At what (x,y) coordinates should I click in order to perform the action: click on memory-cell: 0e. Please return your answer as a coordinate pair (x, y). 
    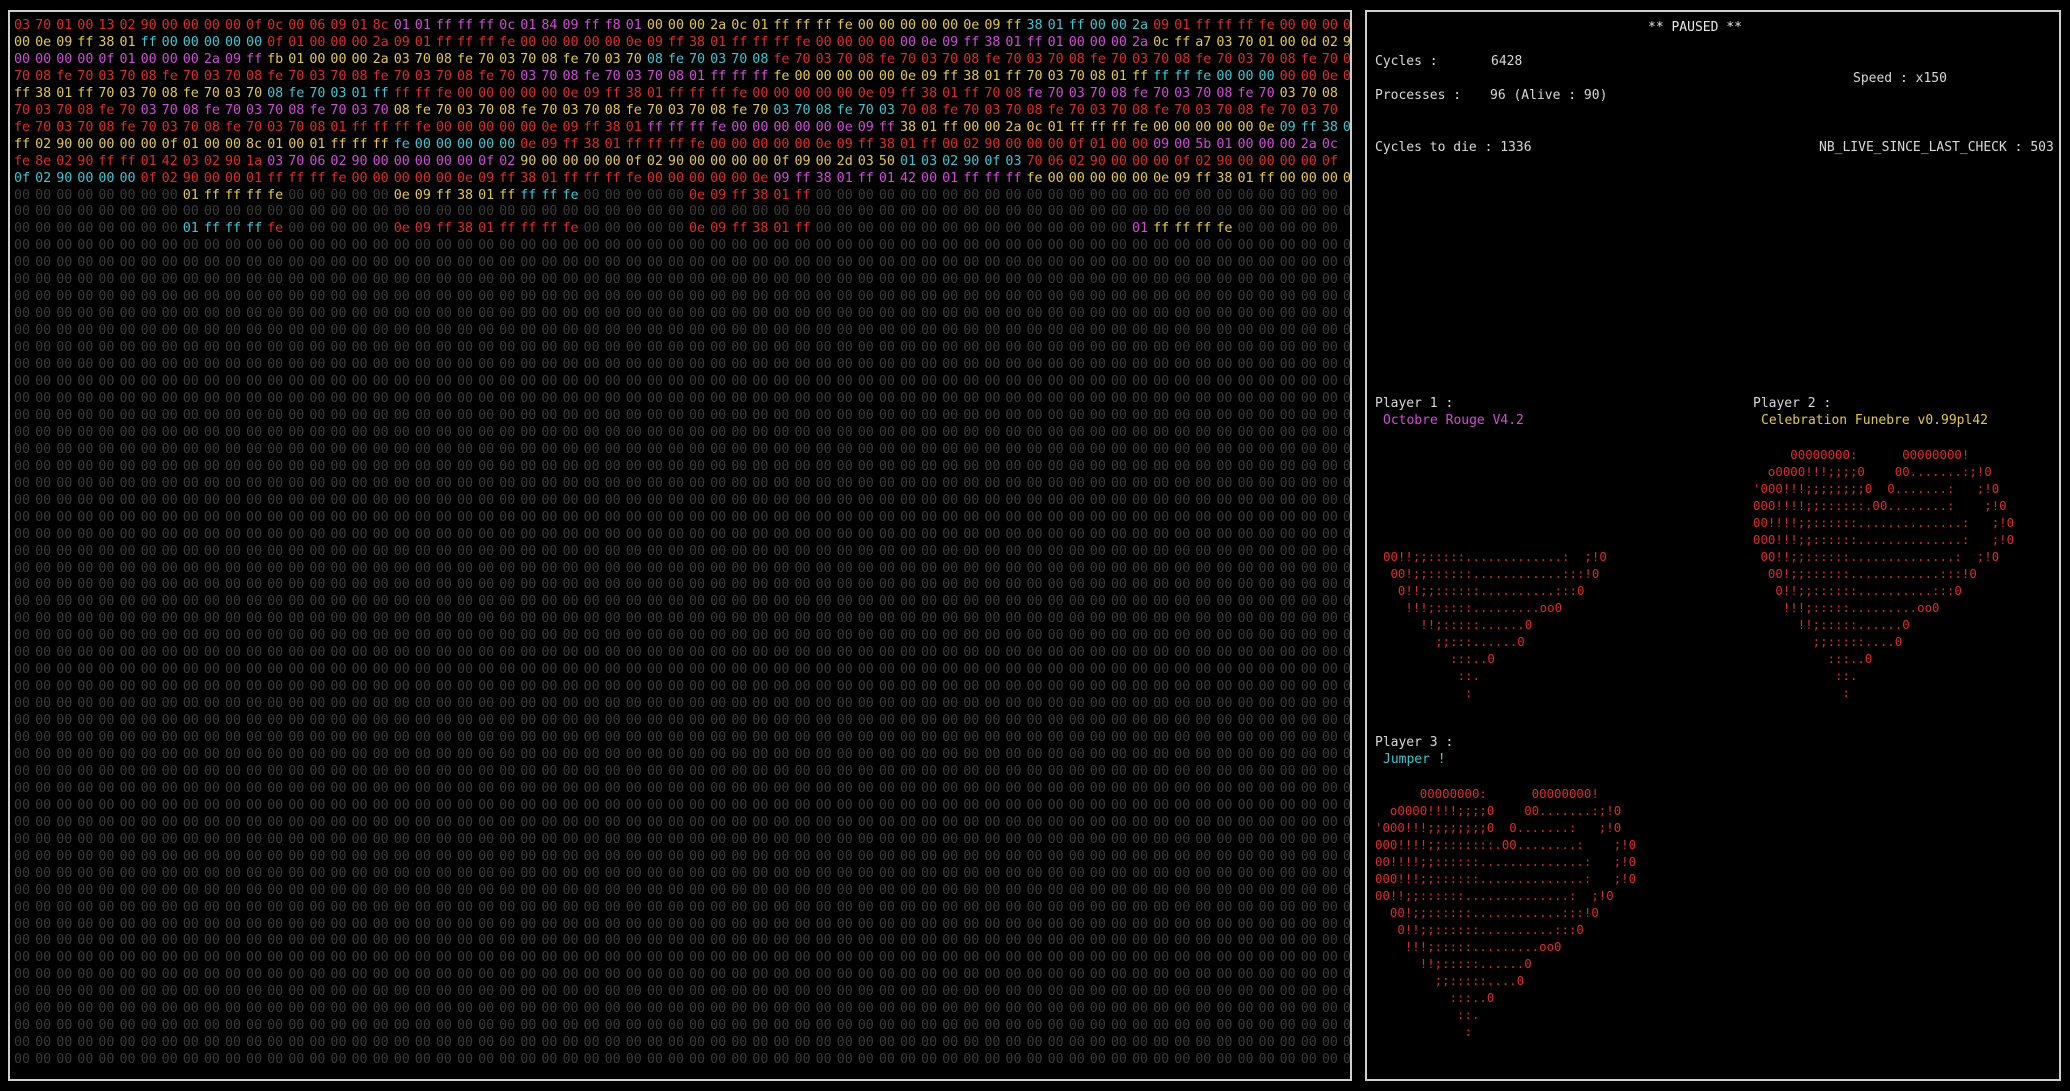
    Looking at the image, I should click on (43, 42).